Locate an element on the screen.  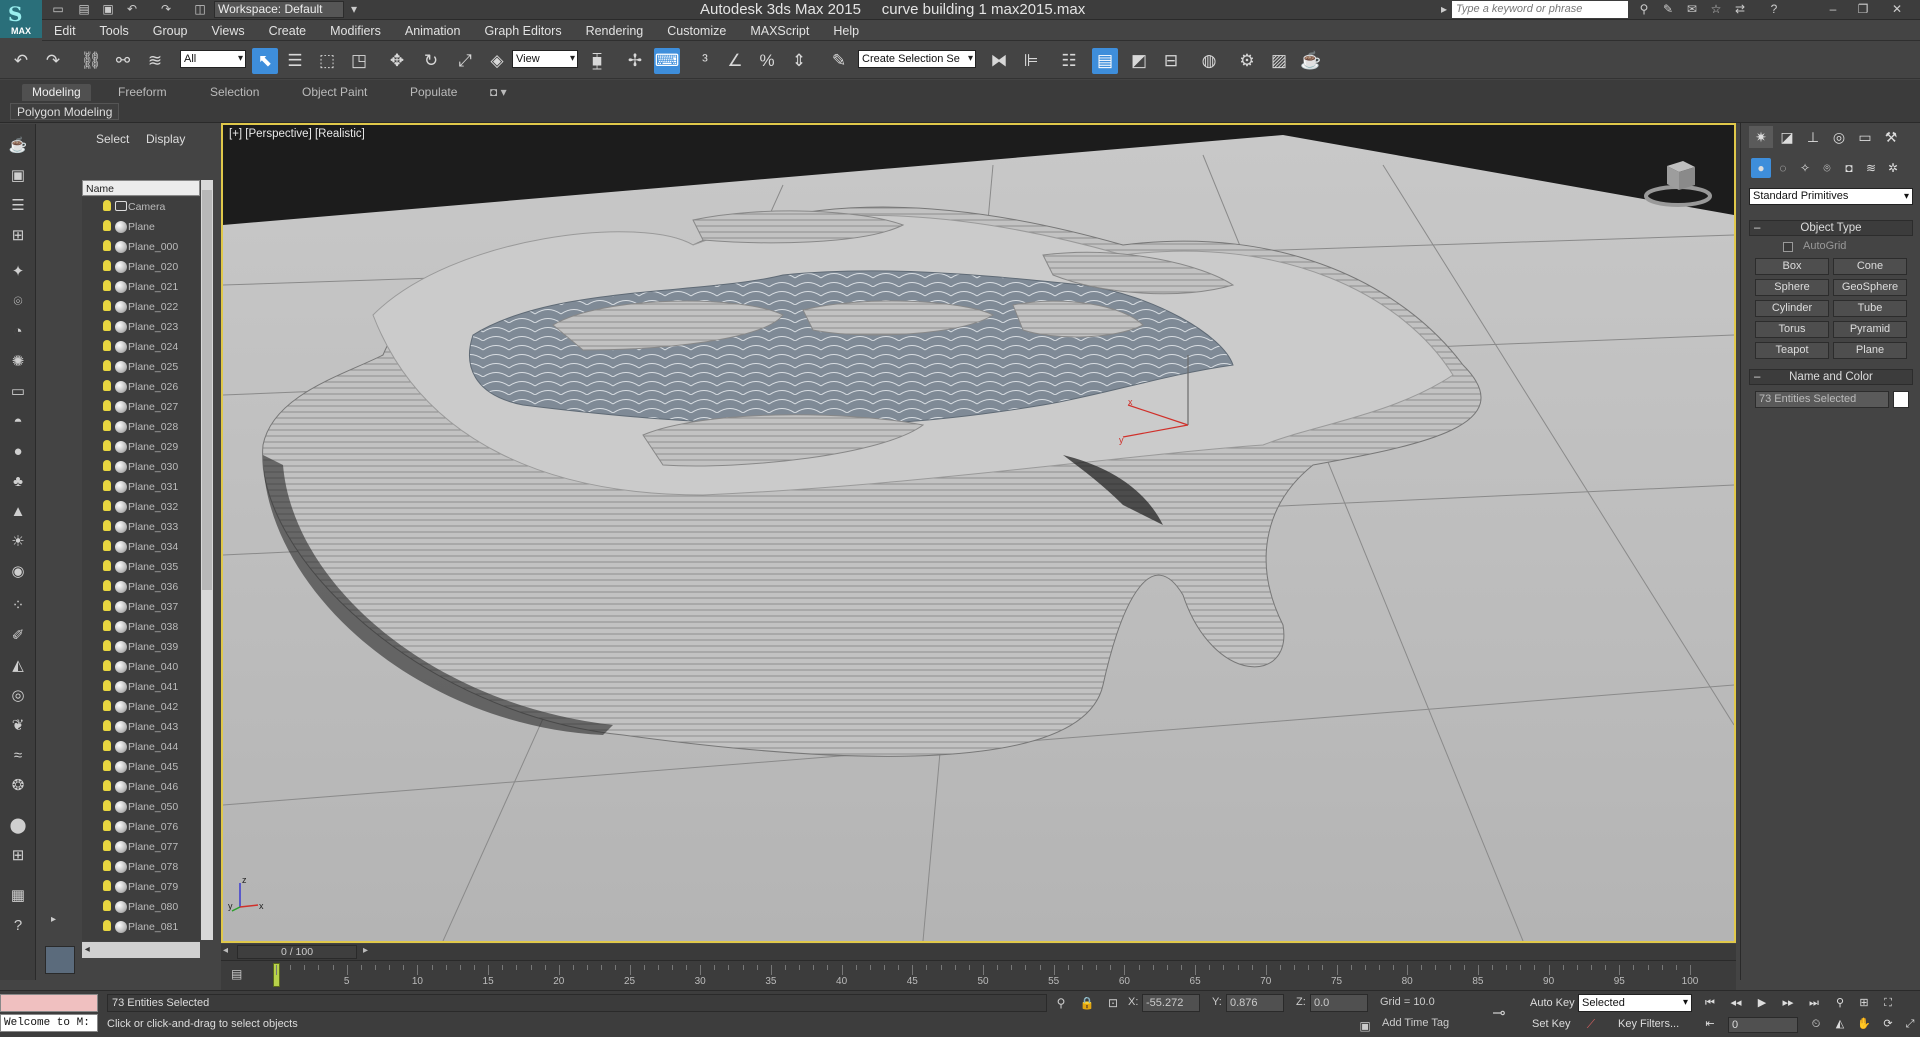
selection-lock-icon: 🔒 is located at coordinates (1087, 1003).